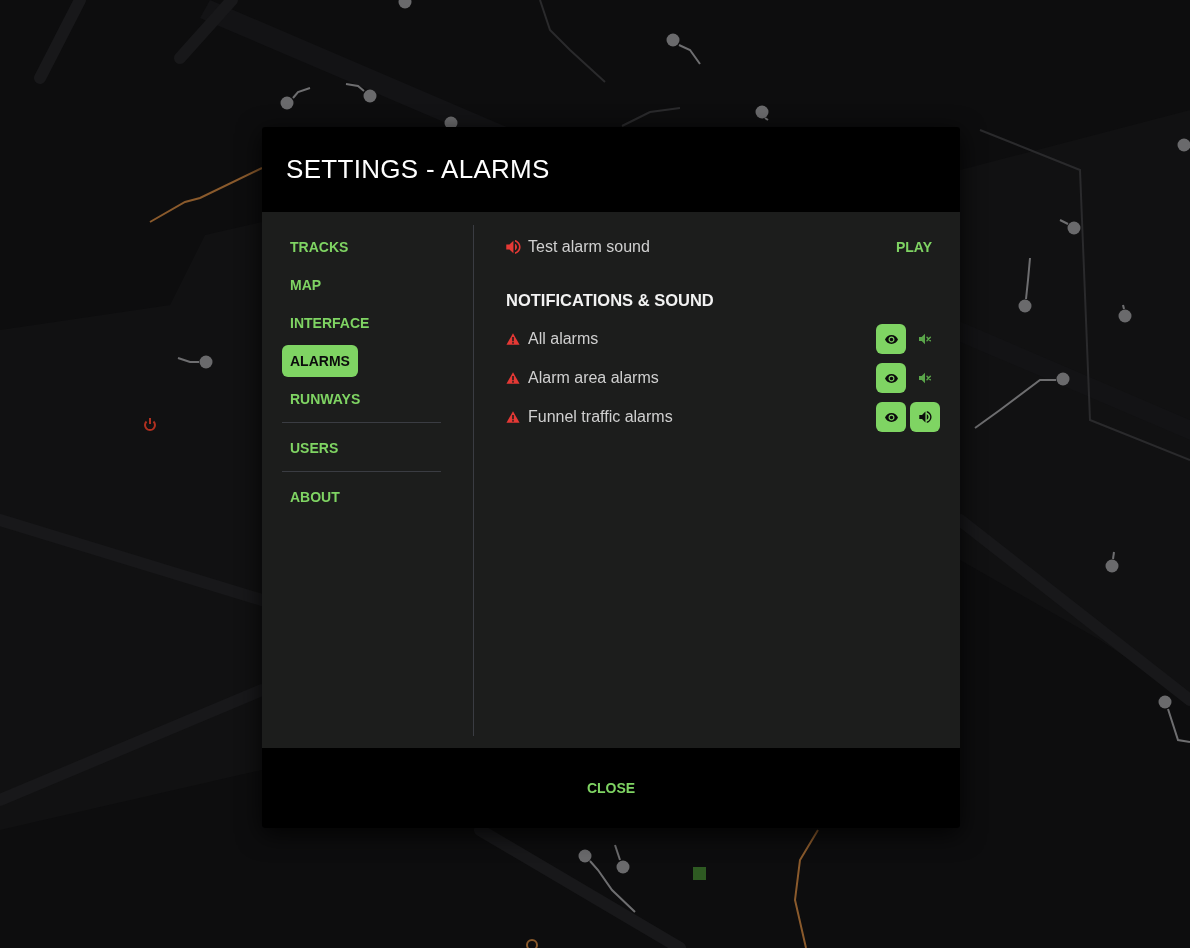 The height and width of the screenshot is (948, 1190). What do you see at coordinates (601, 417) in the screenshot?
I see `alarm-label: Funnel traffic alarms` at bounding box center [601, 417].